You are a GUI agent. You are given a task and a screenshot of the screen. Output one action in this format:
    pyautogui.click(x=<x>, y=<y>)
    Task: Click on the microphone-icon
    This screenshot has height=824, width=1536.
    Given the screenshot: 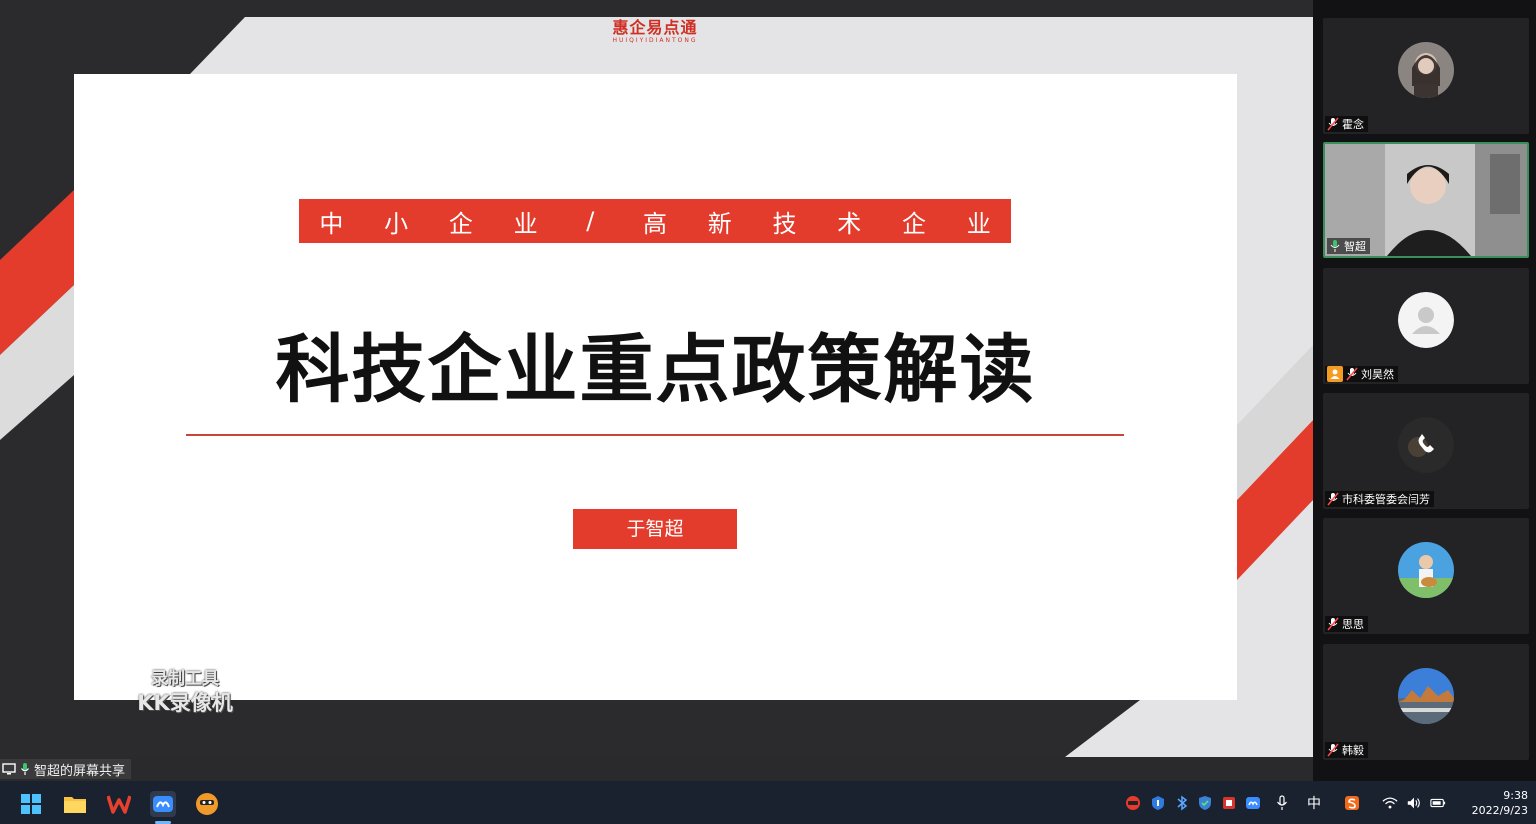 What is the action you would take?
    pyautogui.click(x=1282, y=803)
    